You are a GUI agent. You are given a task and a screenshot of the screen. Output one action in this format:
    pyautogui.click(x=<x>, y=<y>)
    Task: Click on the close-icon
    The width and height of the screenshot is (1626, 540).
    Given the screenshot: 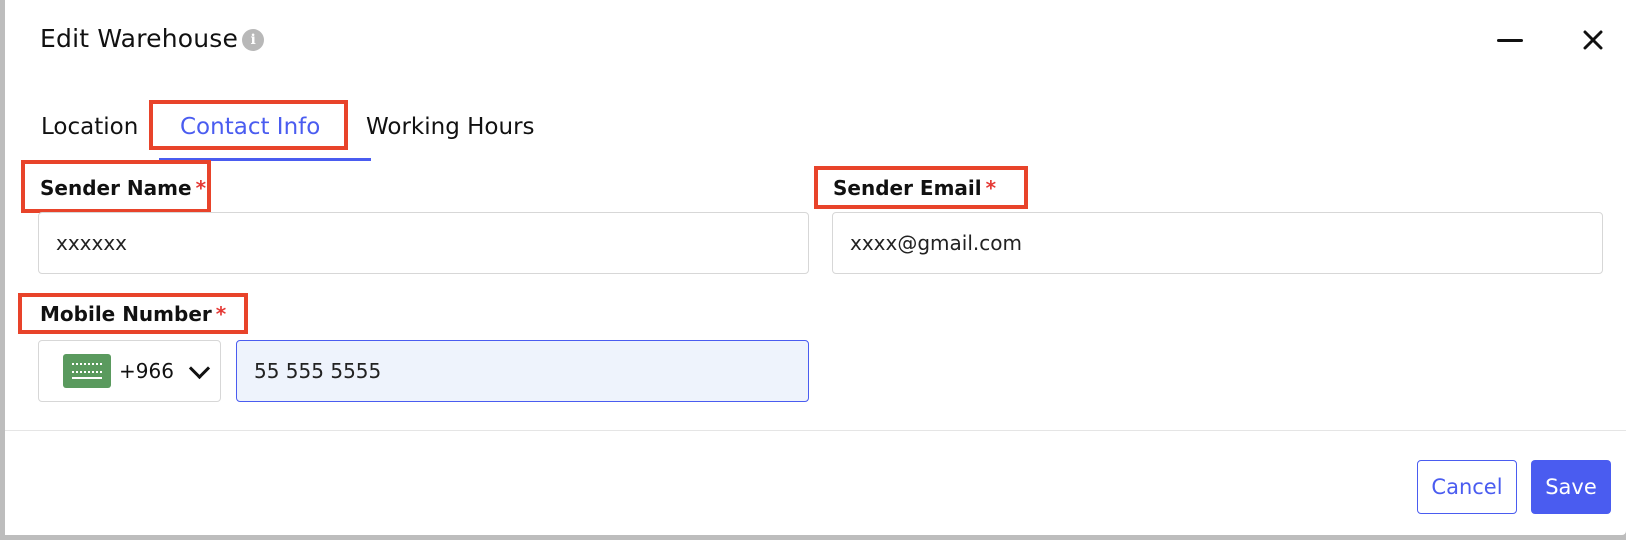 What is the action you would take?
    pyautogui.click(x=1593, y=40)
    